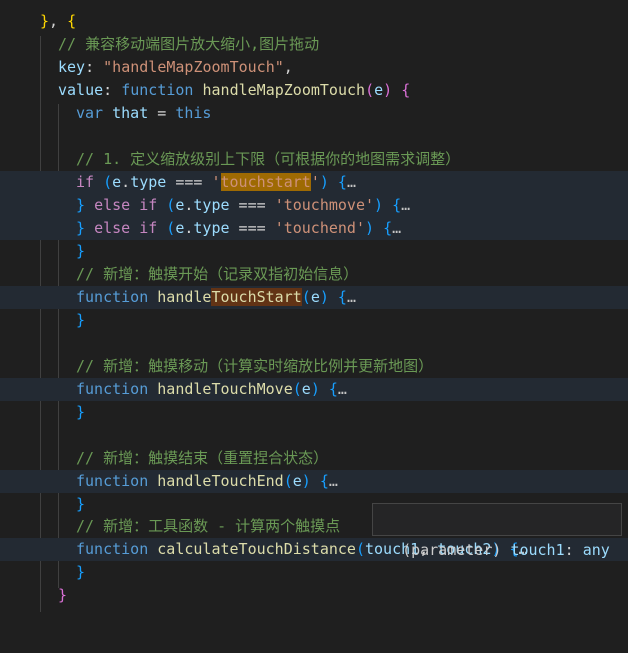 Image resolution: width=628 pixels, height=653 pixels. I want to click on code-line: }, {, so click(314, 21).